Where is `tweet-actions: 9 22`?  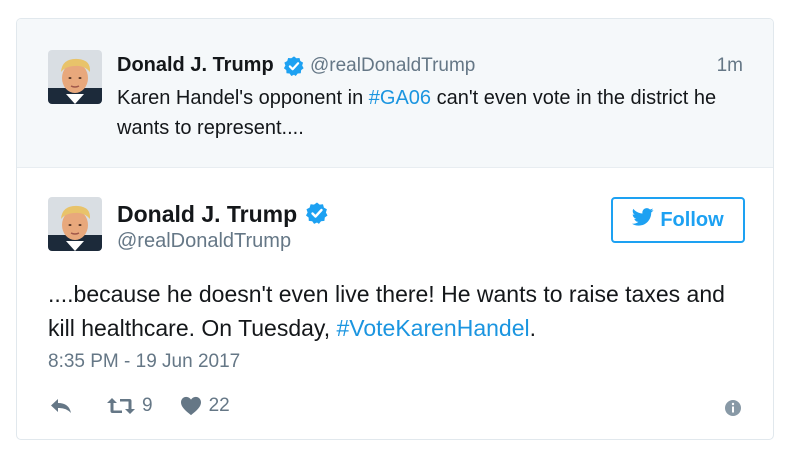
tweet-actions: 9 22 is located at coordinates (152, 406).